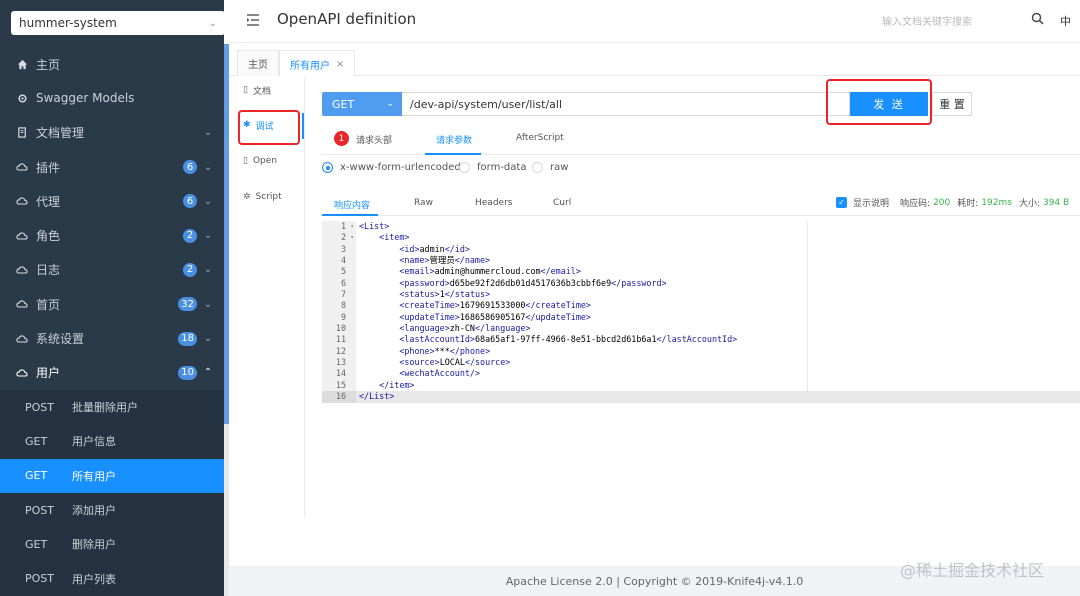  Describe the element at coordinates (352, 204) in the screenshot. I see `tab-response-content: 响应内容` at that location.